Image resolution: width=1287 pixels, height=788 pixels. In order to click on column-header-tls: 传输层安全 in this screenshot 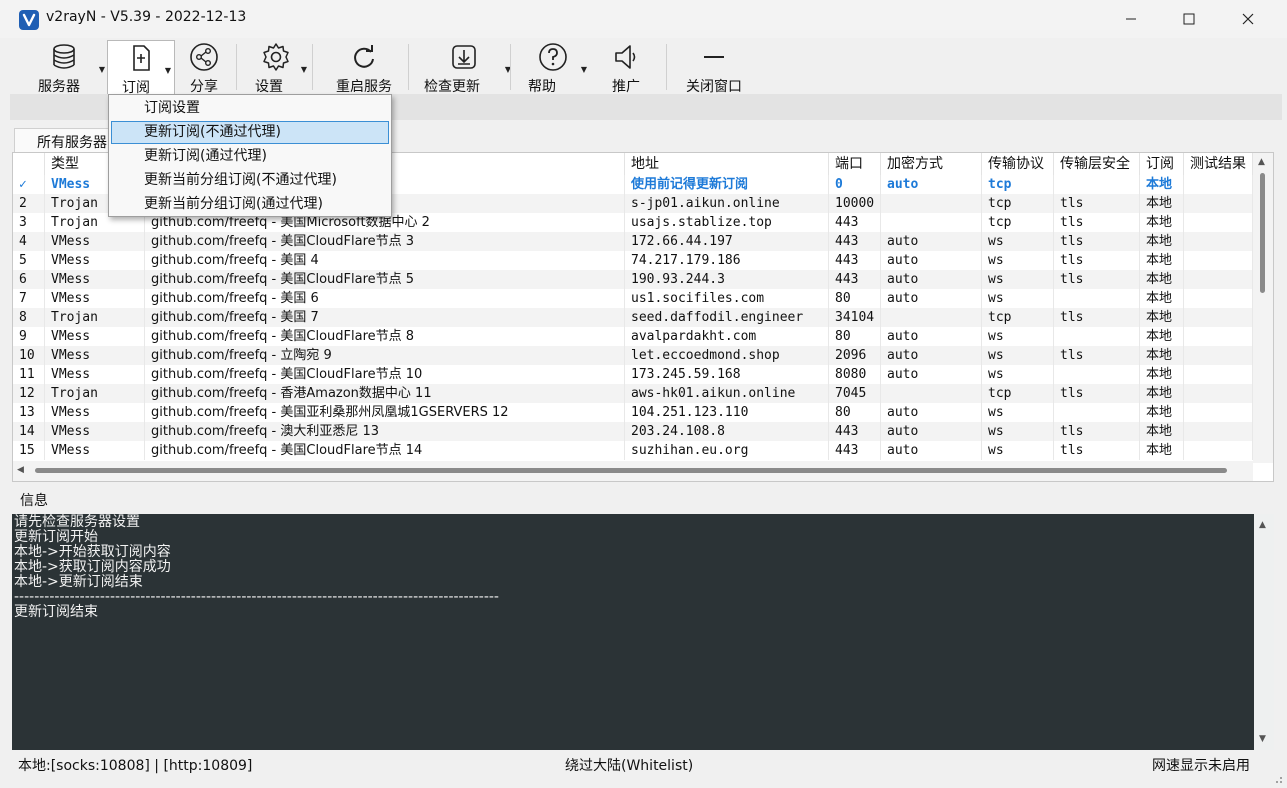, I will do `click(1097, 164)`.